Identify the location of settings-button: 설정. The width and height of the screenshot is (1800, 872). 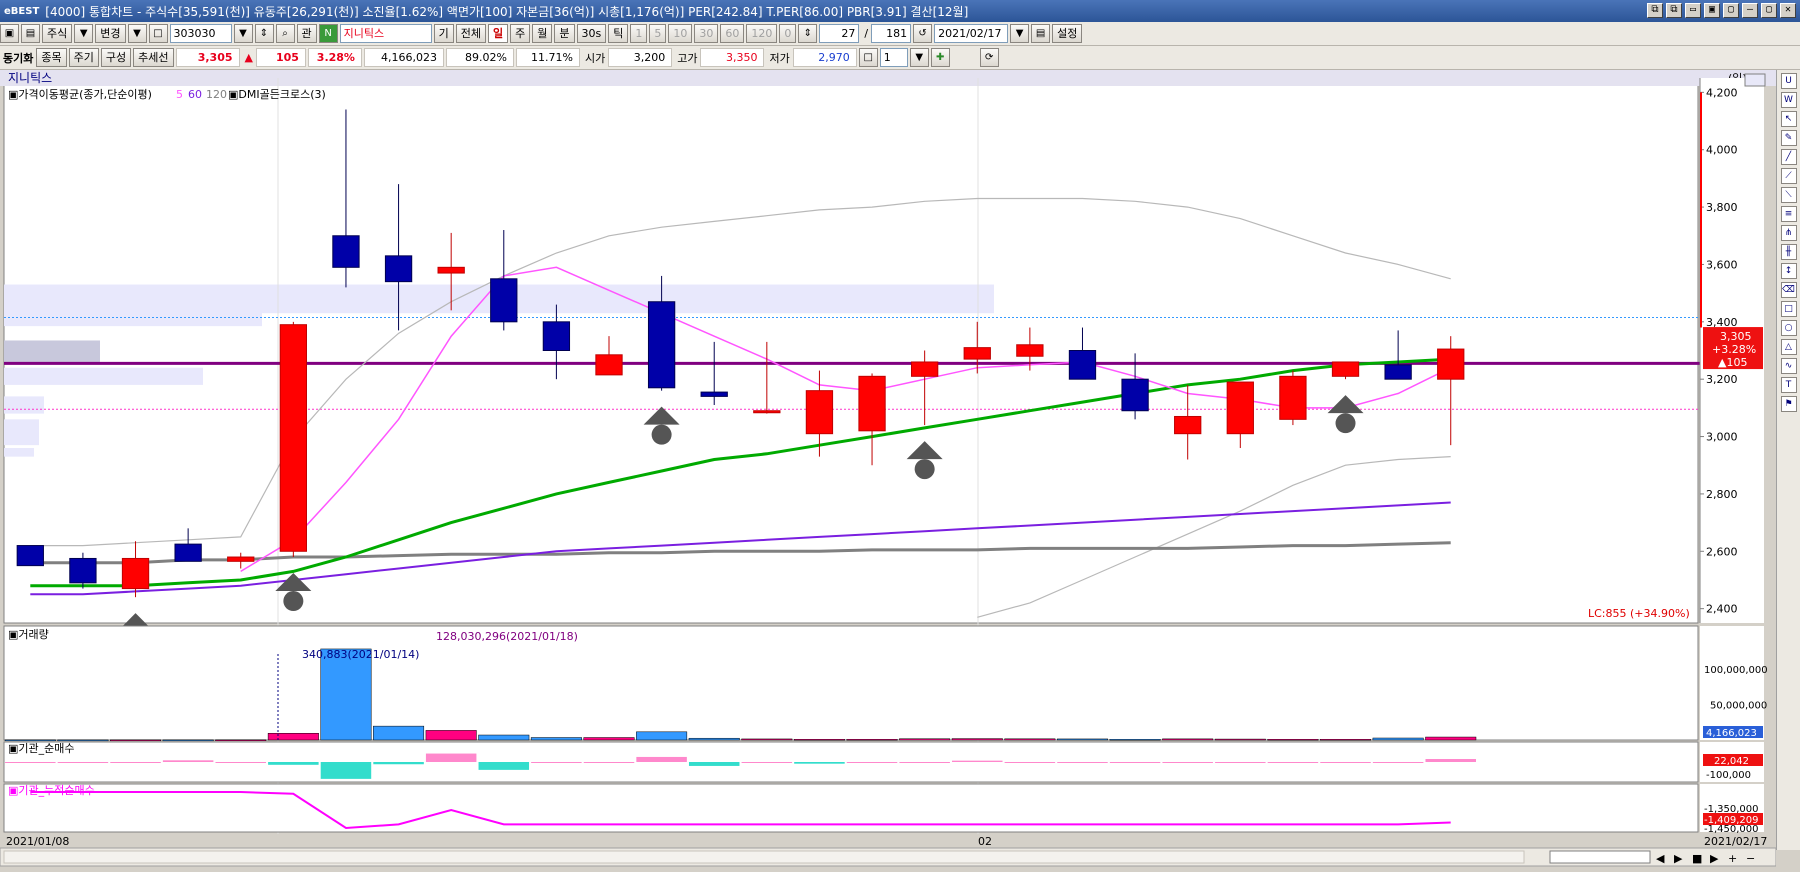
(1067, 33).